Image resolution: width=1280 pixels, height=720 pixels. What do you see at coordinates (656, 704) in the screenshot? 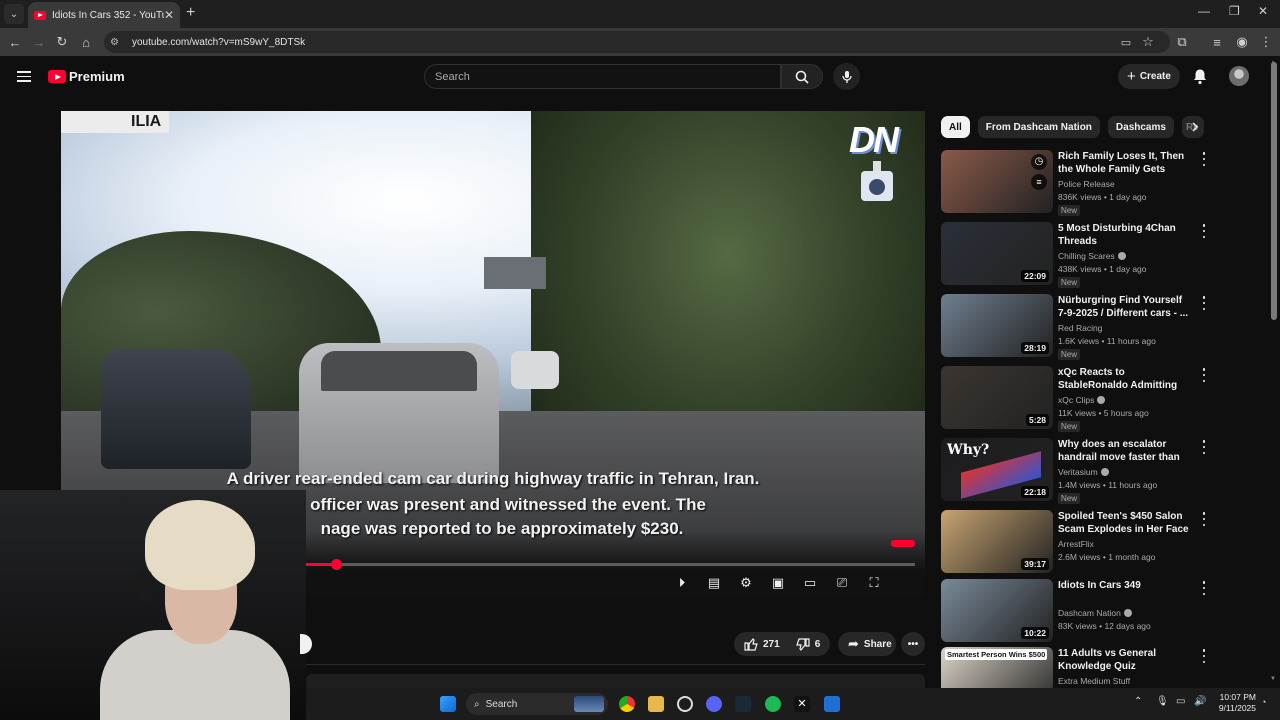
I see `file-explorer-icon` at bounding box center [656, 704].